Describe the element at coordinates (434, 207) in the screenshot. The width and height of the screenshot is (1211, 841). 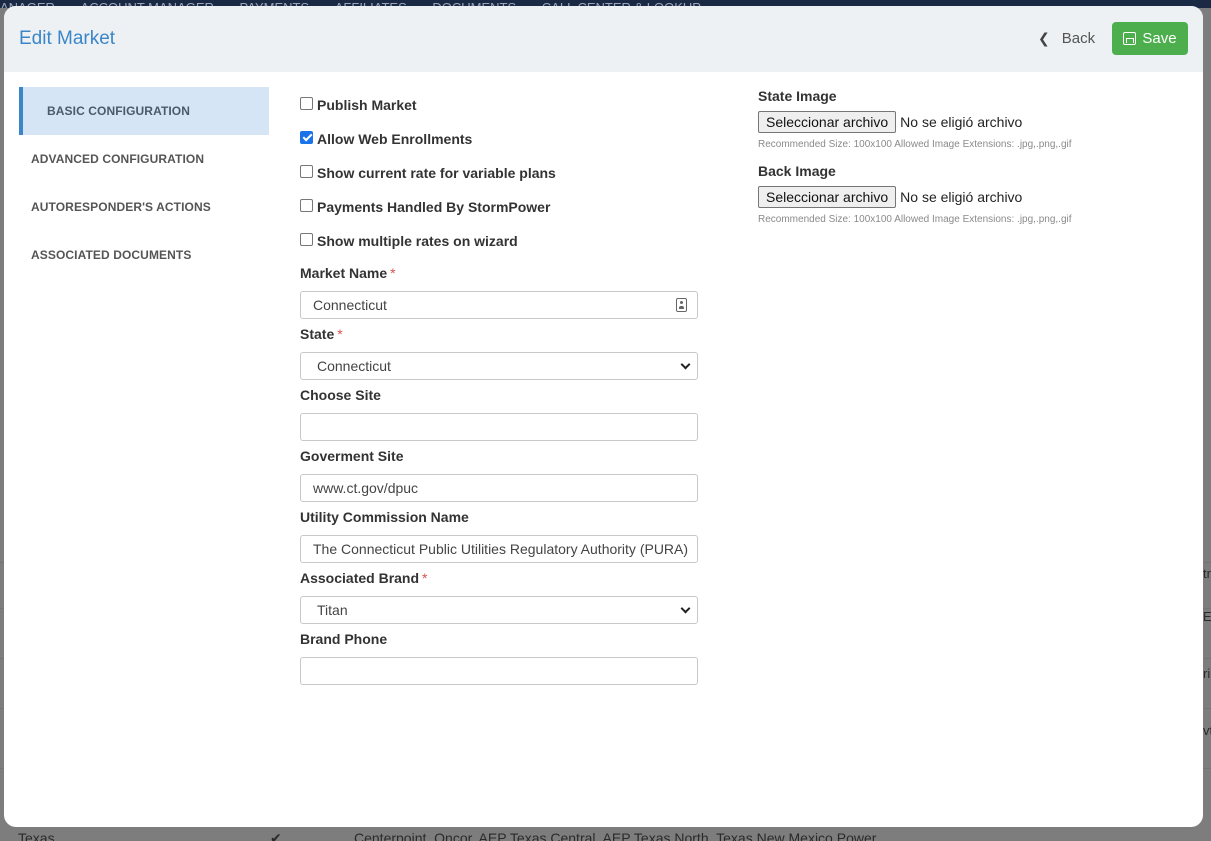
I see `checkbox-label: Payments Handled By StormPower` at that location.